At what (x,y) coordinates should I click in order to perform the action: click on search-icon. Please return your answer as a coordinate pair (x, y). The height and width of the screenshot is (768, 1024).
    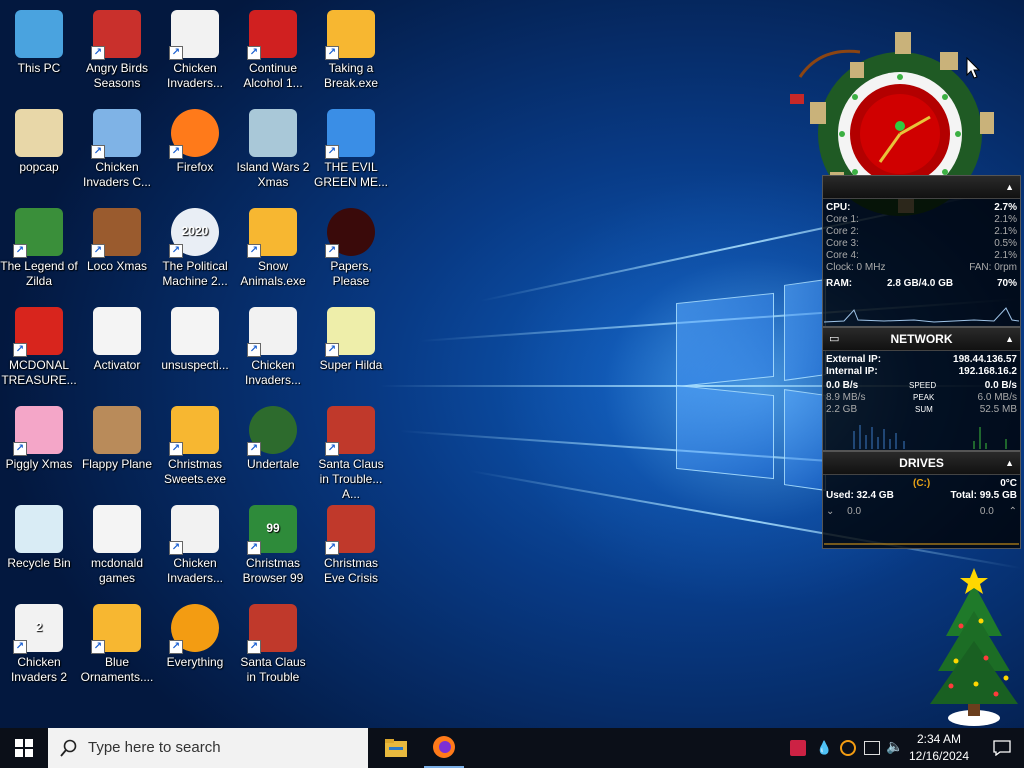
    Looking at the image, I should click on (68, 748).